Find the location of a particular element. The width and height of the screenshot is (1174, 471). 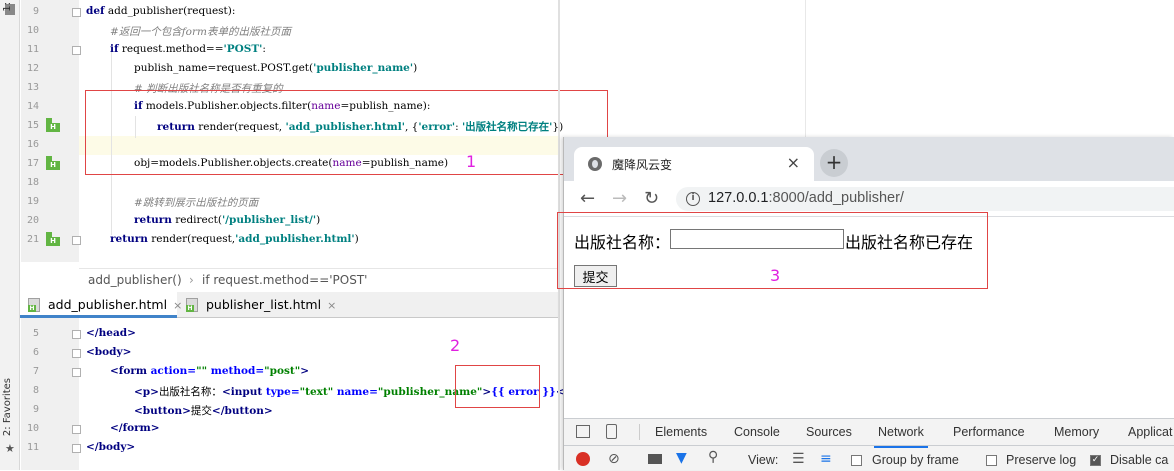

line-number: 18 is located at coordinates (32, 182).